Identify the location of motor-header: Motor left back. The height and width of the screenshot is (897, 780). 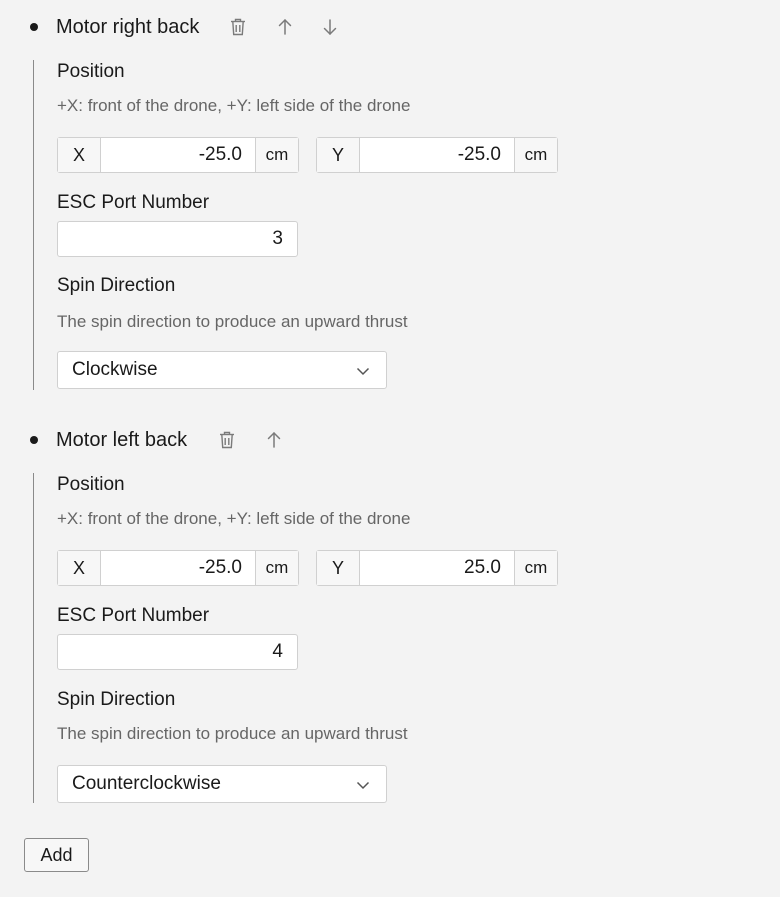
(390, 440).